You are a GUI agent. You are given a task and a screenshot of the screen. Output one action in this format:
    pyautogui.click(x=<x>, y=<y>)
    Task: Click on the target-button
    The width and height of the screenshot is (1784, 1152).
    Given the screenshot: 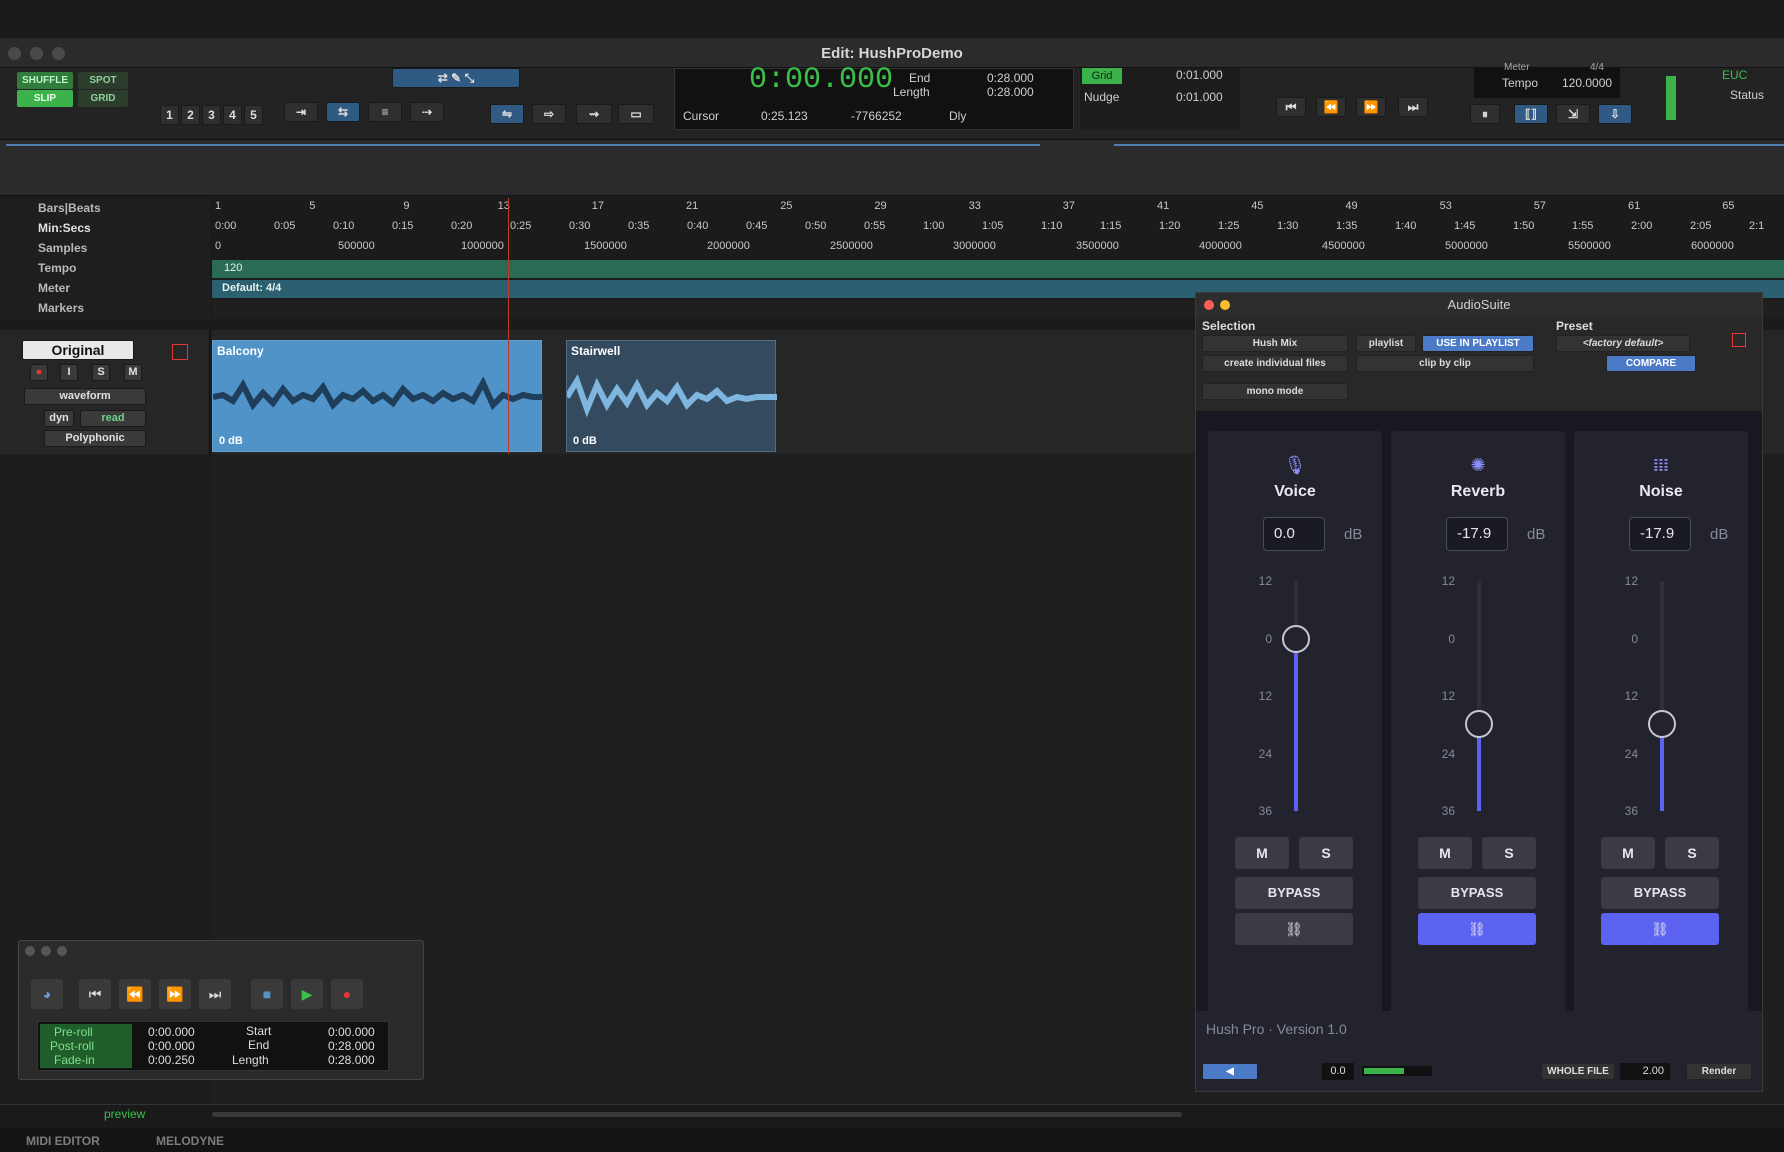 What is the action you would take?
    pyautogui.click(x=1739, y=340)
    